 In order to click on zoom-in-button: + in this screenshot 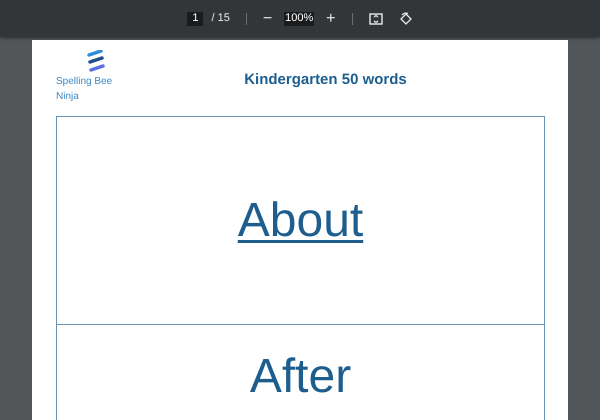, I will do `click(331, 18)`.